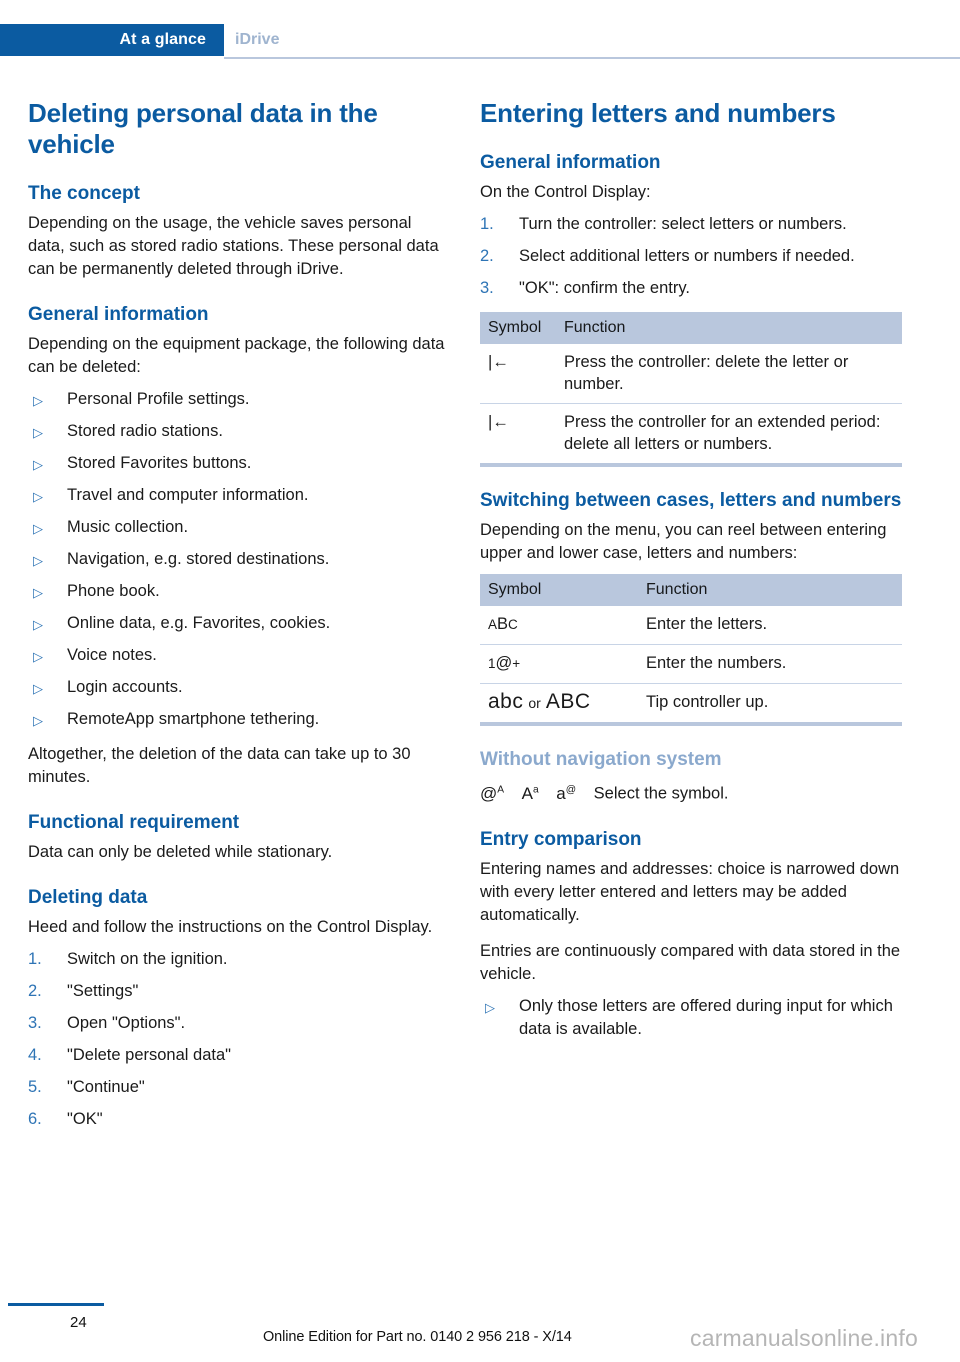 The image size is (960, 1362). What do you see at coordinates (492, 663) in the screenshot?
I see `symbol-part-a: 1` at bounding box center [492, 663].